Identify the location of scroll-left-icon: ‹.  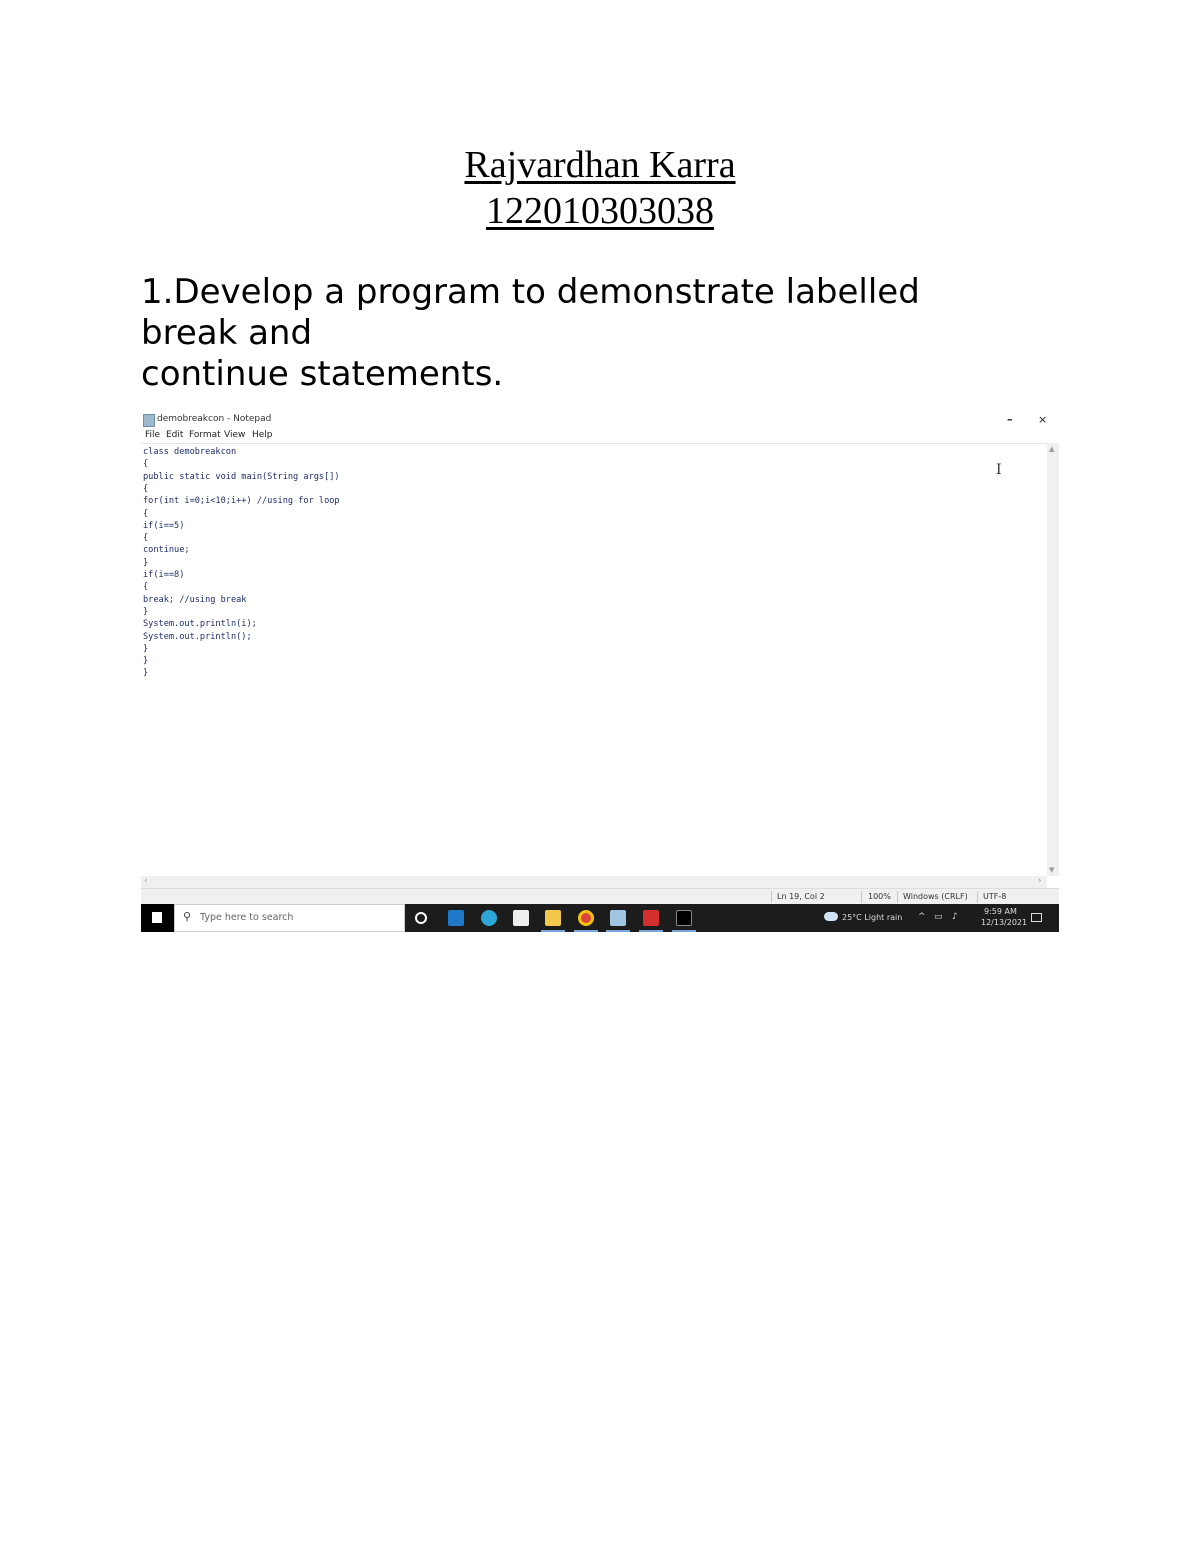
(146, 881).